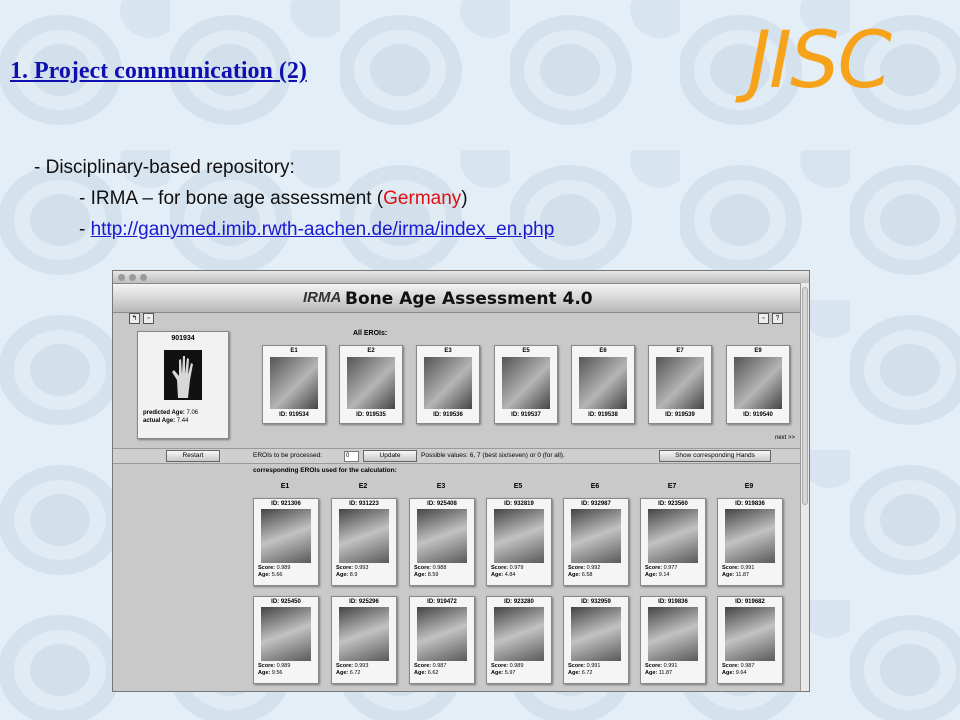  Describe the element at coordinates (673, 602) in the screenshot. I see `result-id: ID: 919836` at that location.